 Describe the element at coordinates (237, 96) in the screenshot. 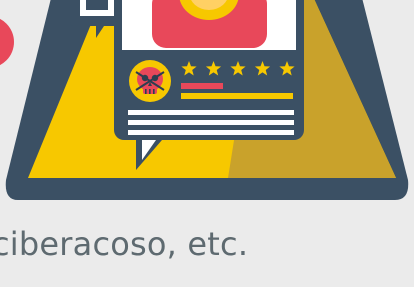

I see `review-line-yellow` at that location.